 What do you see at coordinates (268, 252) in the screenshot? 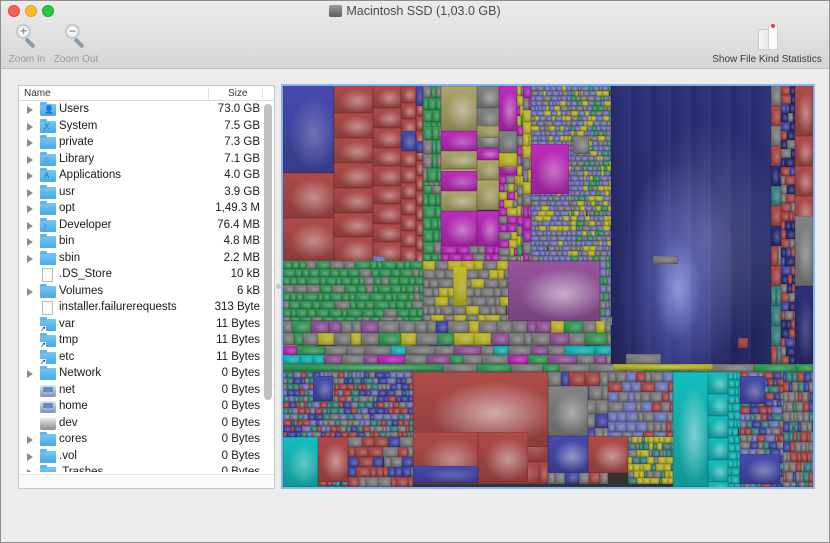
I see `outline-scrollbar` at bounding box center [268, 252].